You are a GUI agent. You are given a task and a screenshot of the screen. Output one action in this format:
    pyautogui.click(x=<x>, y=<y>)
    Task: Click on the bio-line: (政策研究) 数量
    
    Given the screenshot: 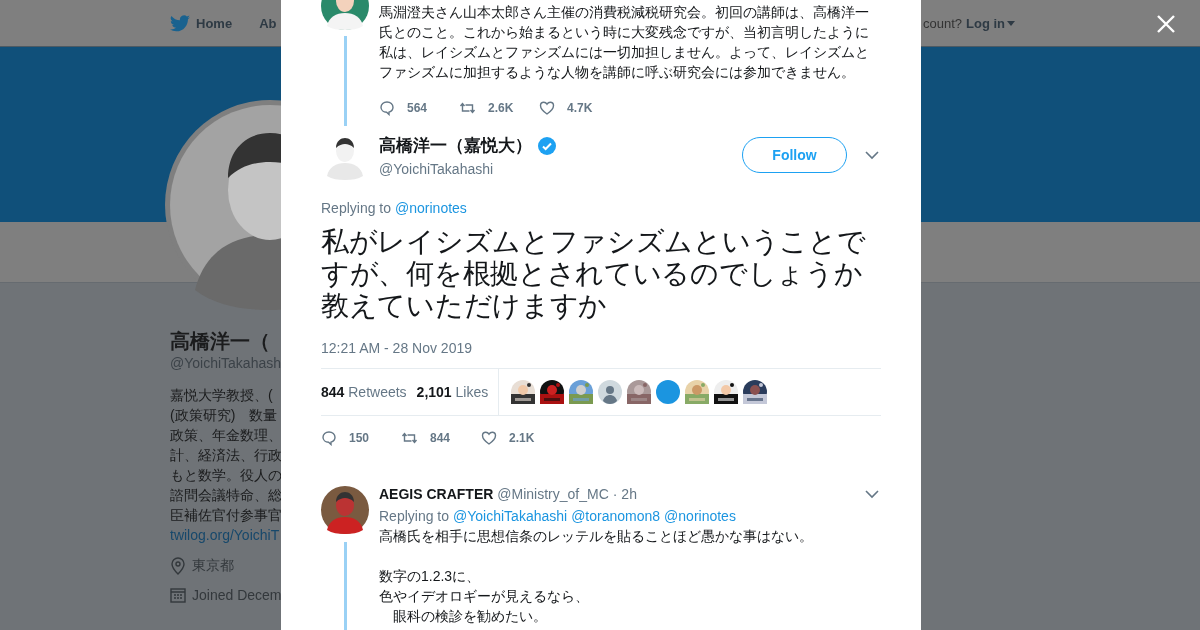 What is the action you would take?
    pyautogui.click(x=224, y=415)
    